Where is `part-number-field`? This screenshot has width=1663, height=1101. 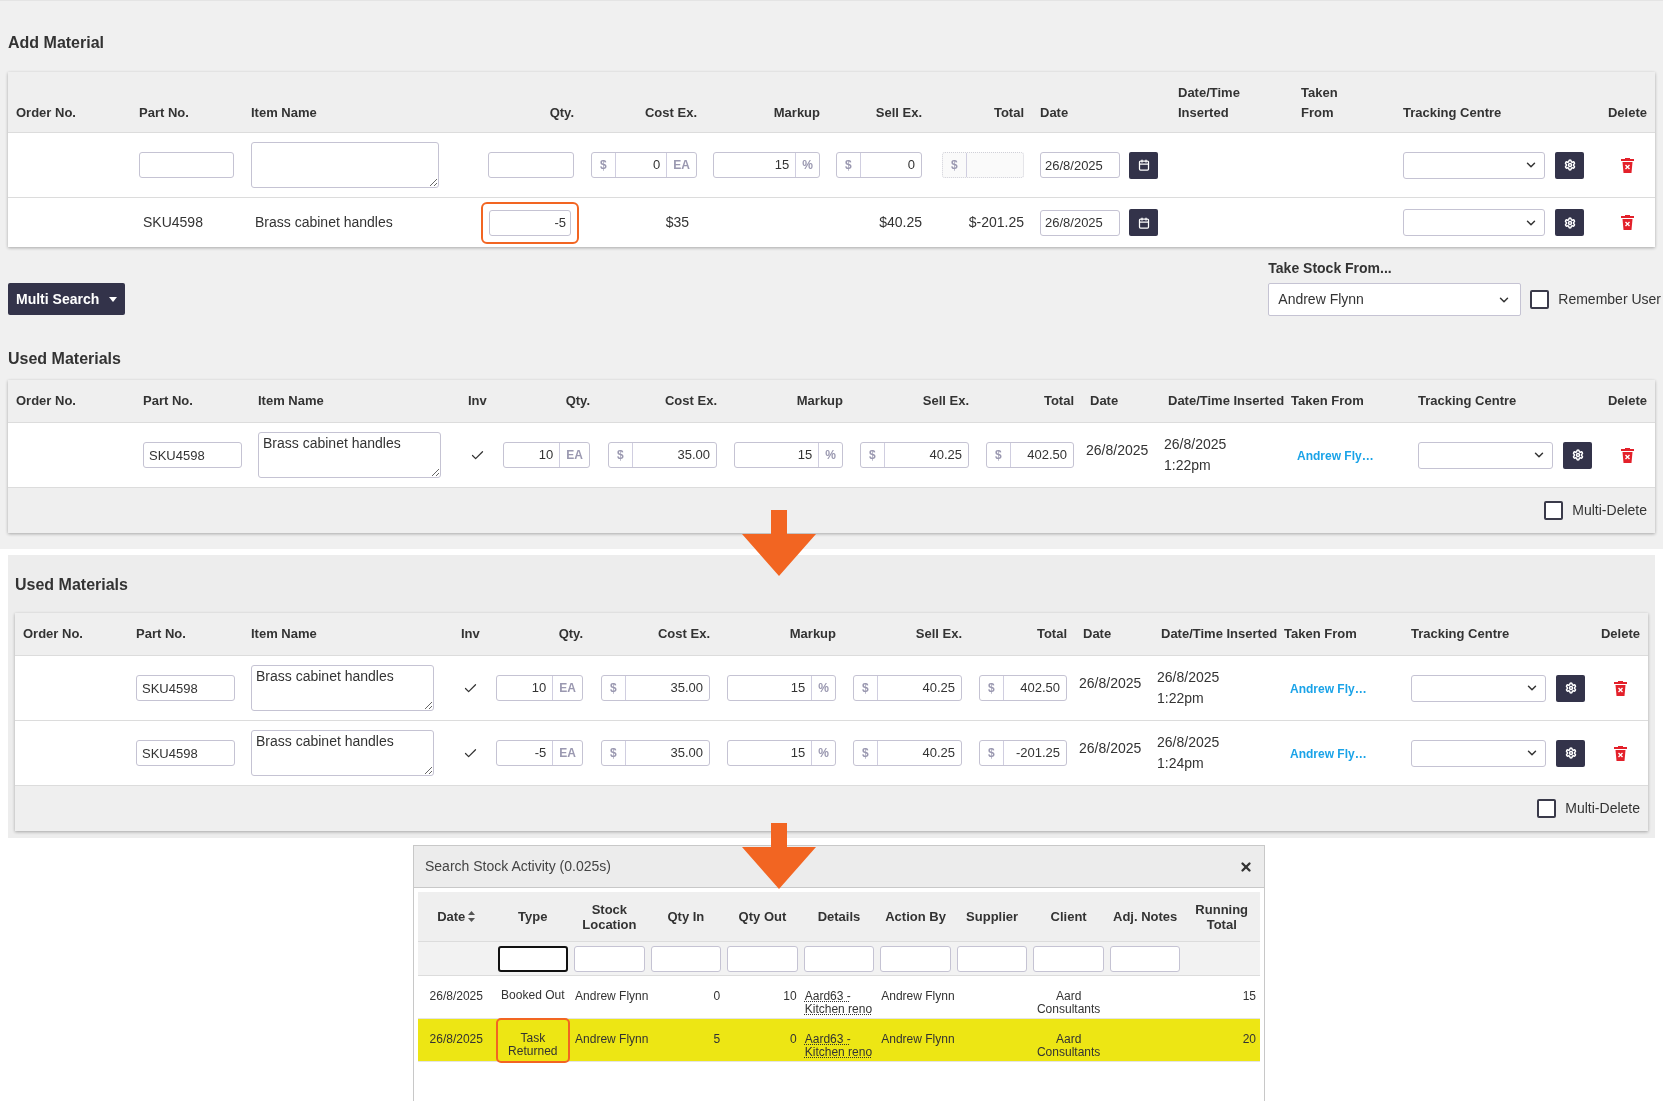 part-number-field is located at coordinates (186, 165).